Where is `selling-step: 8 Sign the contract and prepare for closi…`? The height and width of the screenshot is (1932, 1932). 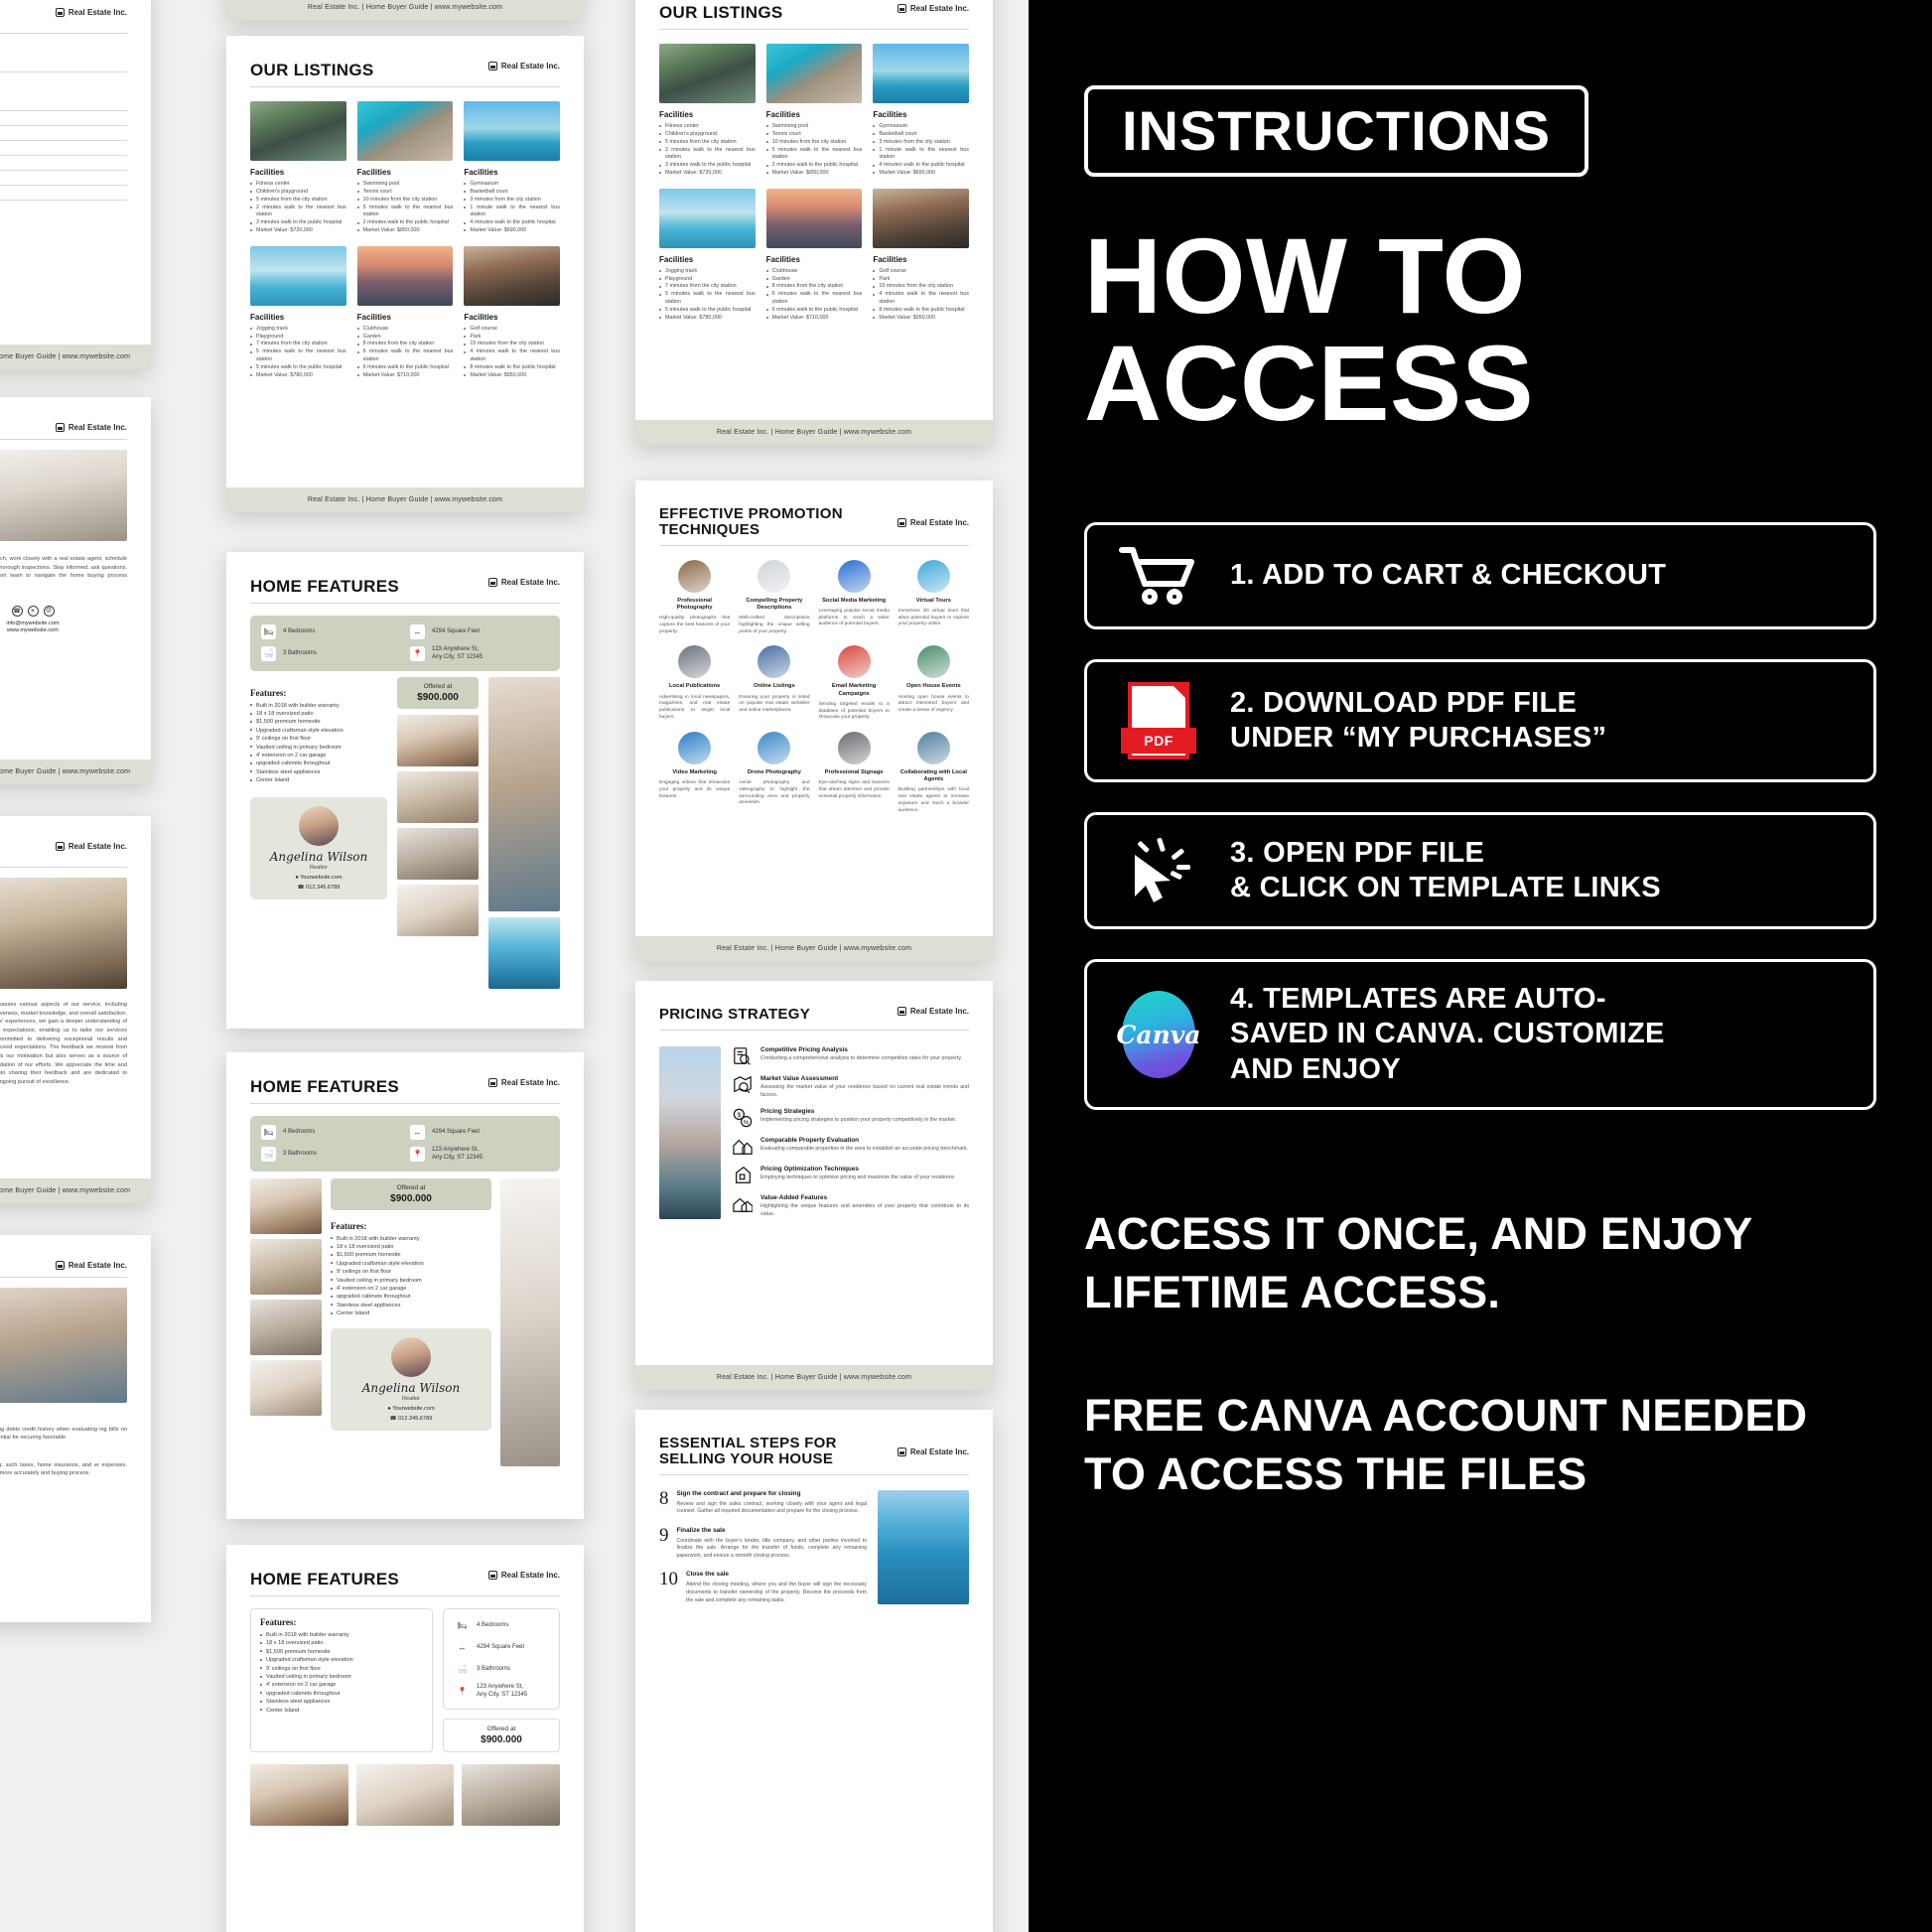
selling-step: 8 Sign the contract and prepare for closi… is located at coordinates (763, 1502).